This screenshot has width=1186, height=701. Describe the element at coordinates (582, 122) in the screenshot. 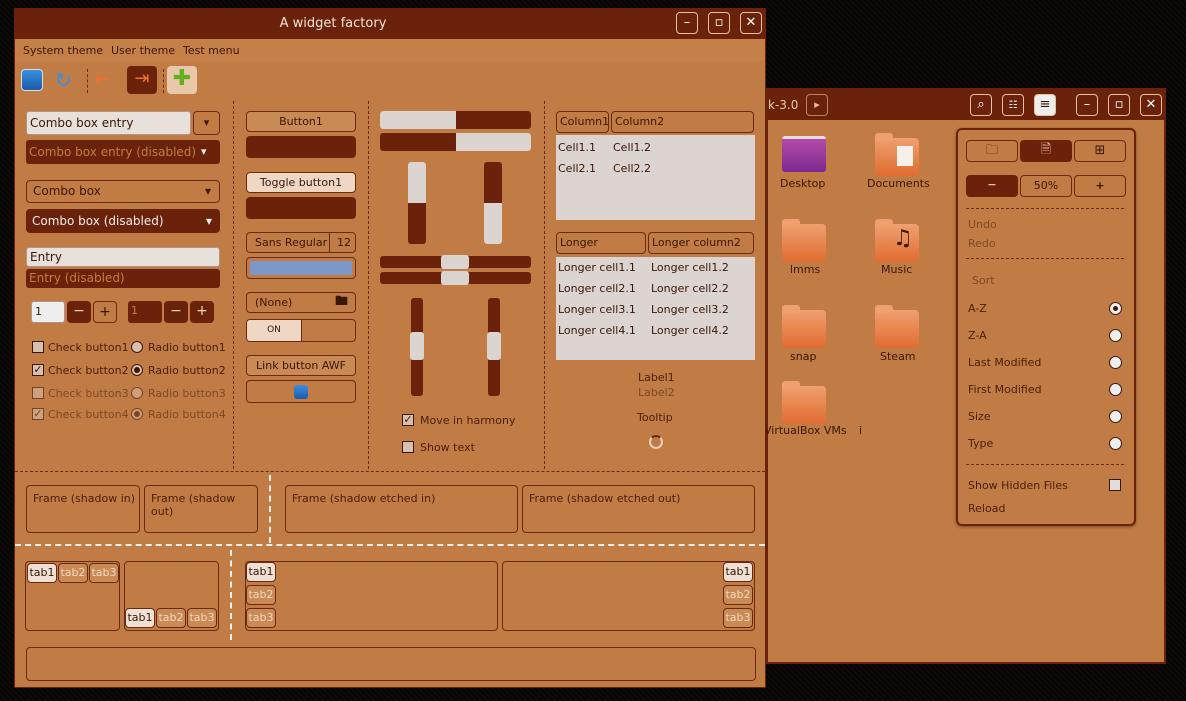

I see `column-header-1: Column1` at that location.